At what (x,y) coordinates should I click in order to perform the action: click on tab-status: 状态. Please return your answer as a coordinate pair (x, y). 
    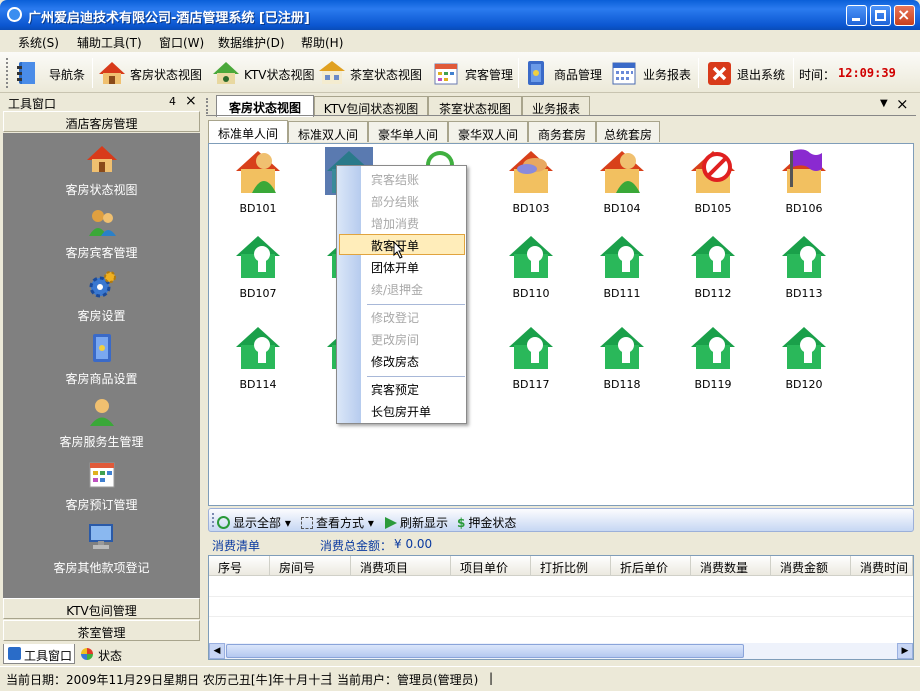
    Looking at the image, I should click on (104, 654).